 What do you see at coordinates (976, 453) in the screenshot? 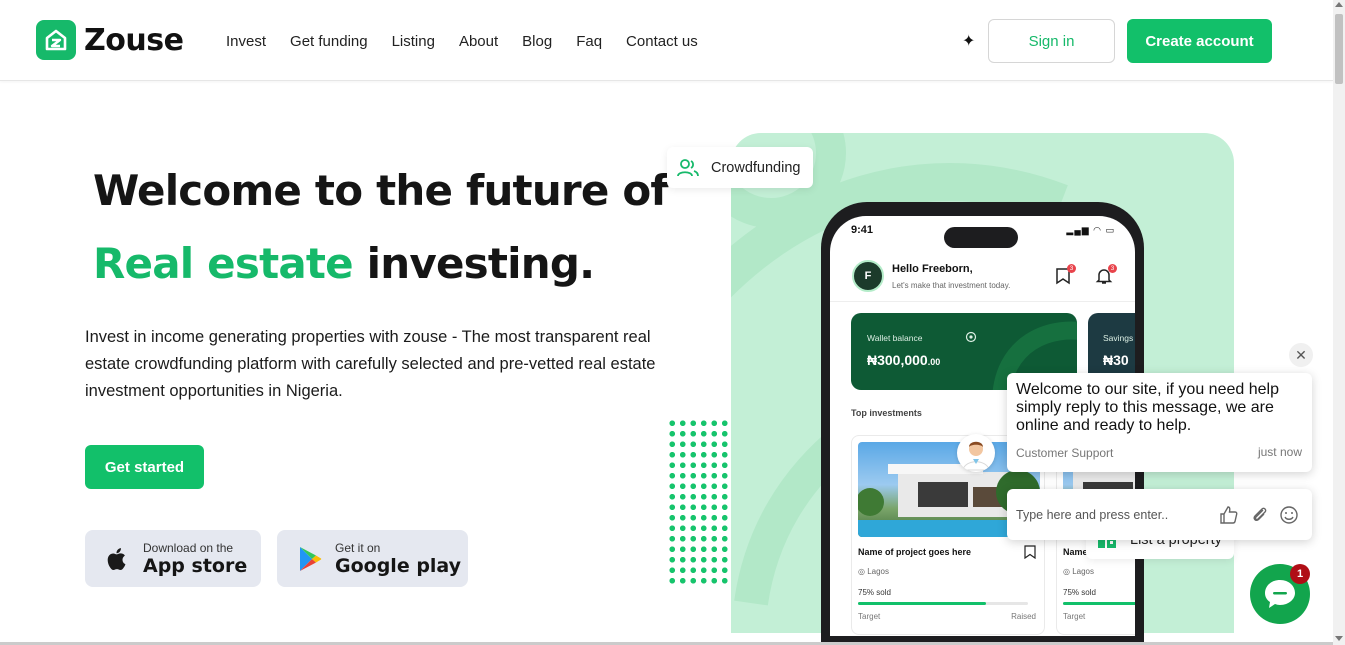
I see `support-agent-avatar` at bounding box center [976, 453].